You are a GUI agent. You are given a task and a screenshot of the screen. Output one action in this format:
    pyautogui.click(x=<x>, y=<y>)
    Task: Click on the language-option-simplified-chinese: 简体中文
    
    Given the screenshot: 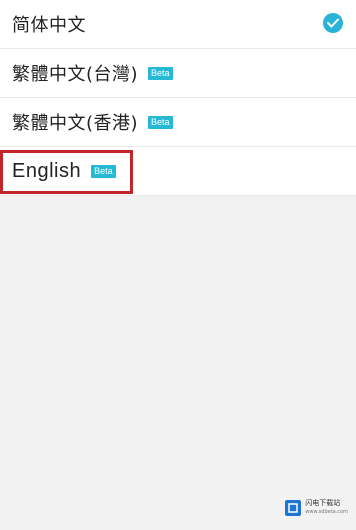 What is the action you would take?
    pyautogui.click(x=178, y=24)
    